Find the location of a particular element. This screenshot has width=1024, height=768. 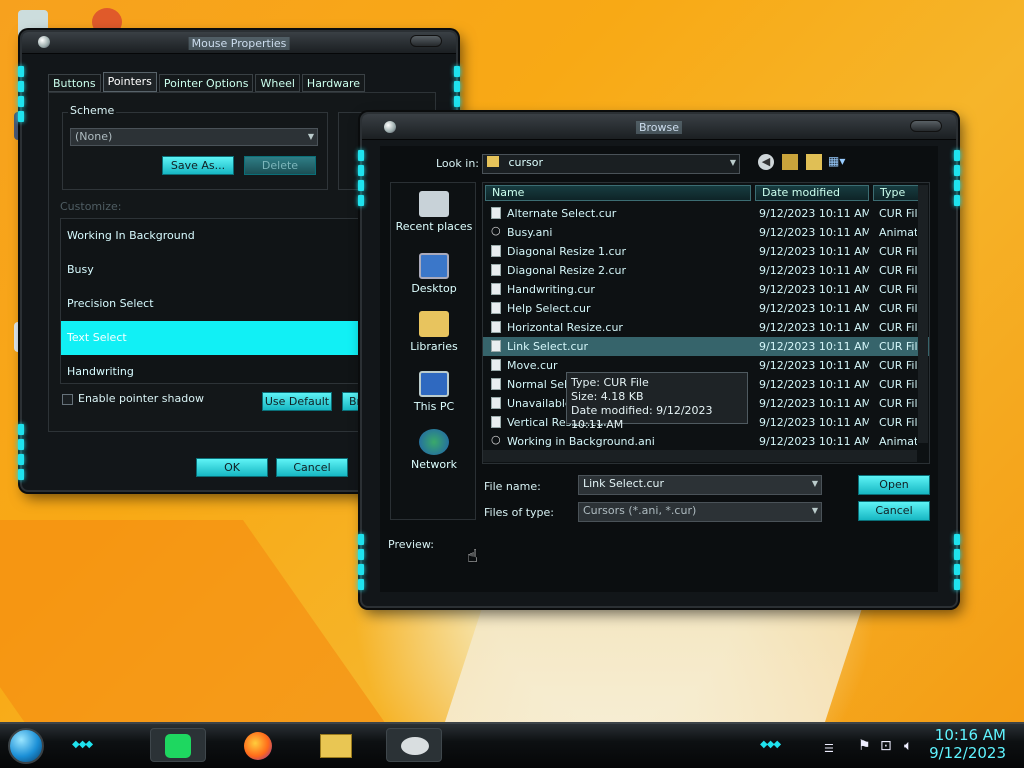

taskbar-app-spotify is located at coordinates (178, 745).